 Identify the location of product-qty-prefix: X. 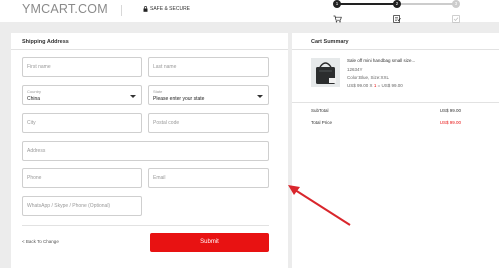
(371, 85).